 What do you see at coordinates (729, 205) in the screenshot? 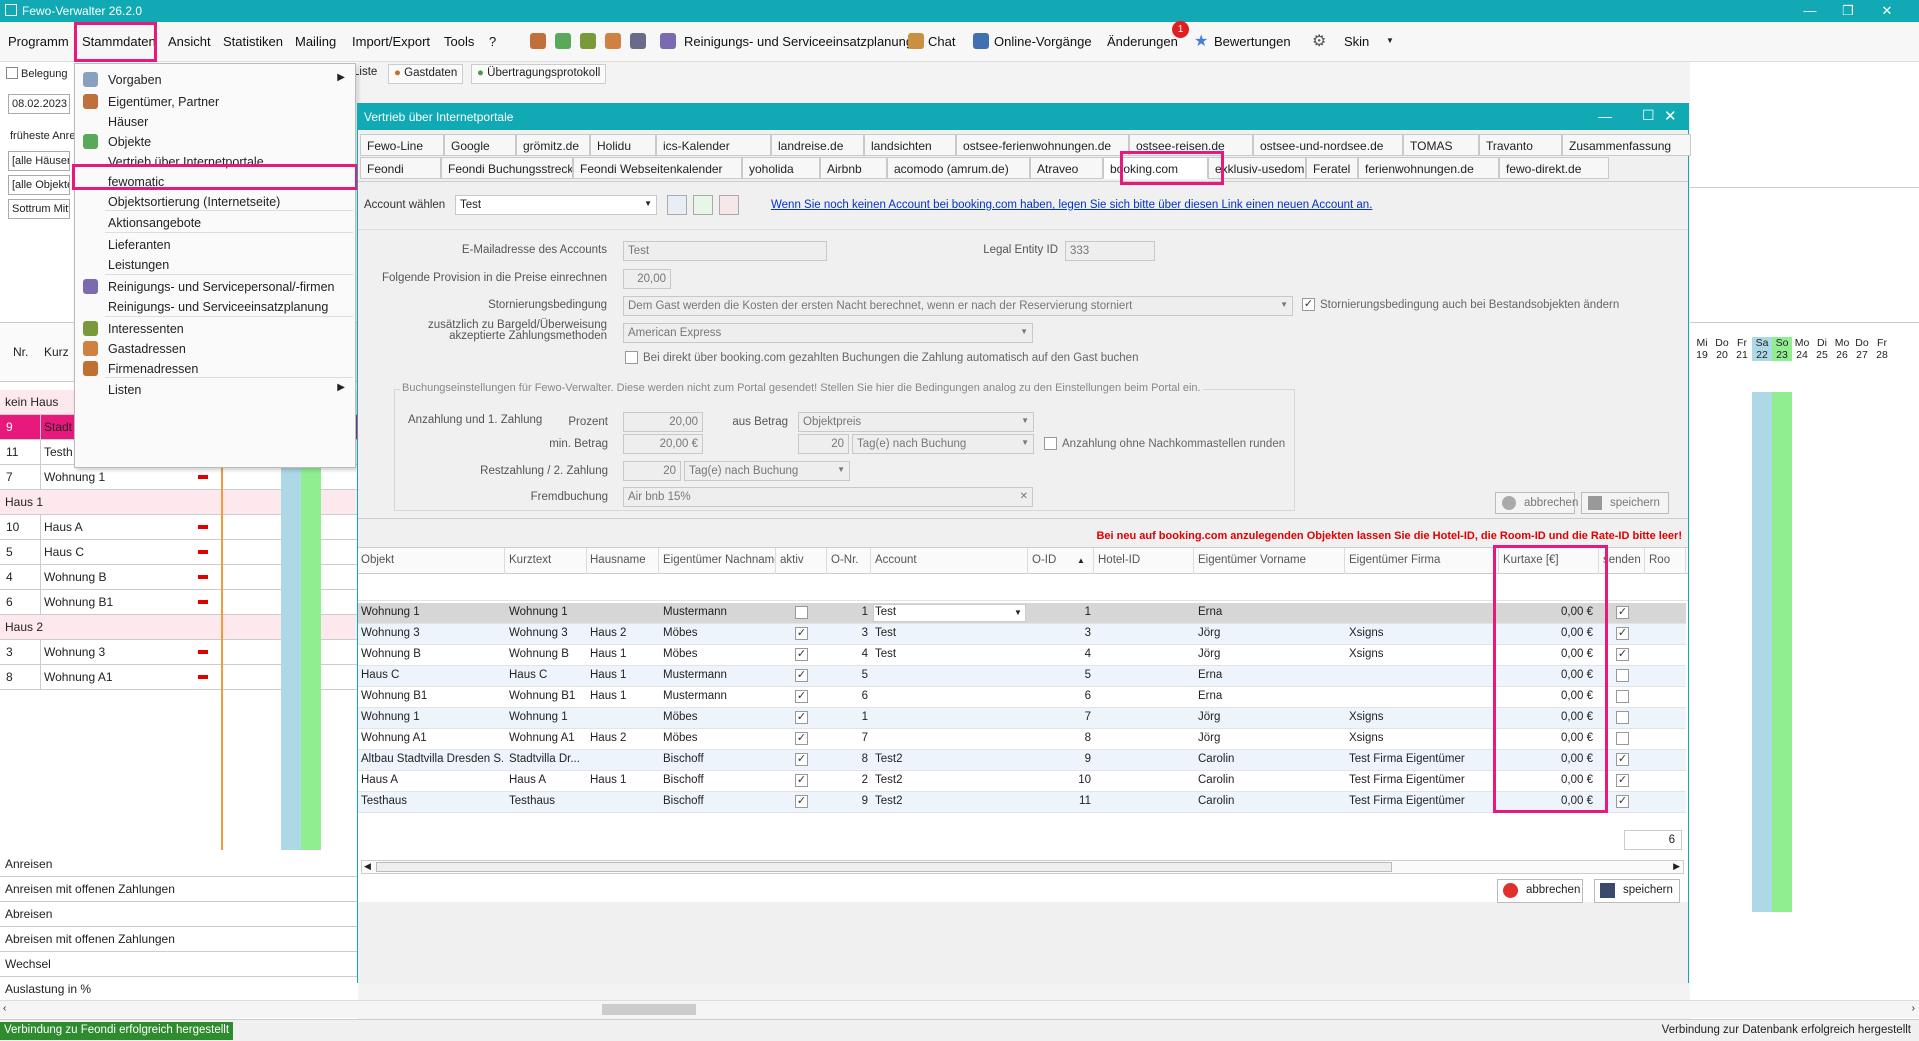
I see `delete-account-icon` at bounding box center [729, 205].